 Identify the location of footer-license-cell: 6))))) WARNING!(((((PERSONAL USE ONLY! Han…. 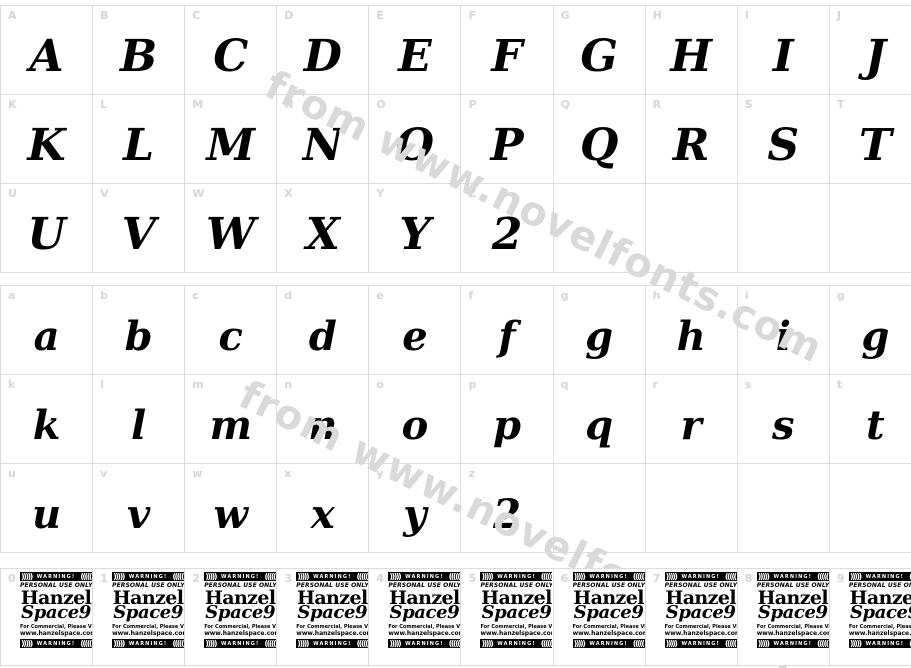
(599, 617).